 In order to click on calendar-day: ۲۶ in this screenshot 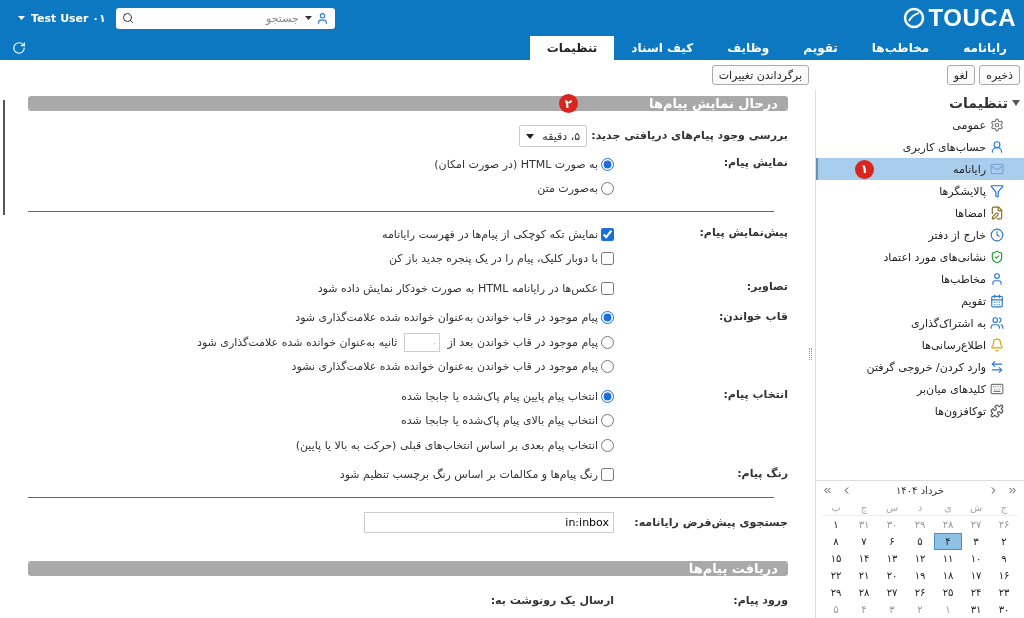, I will do `click(920, 592)`.